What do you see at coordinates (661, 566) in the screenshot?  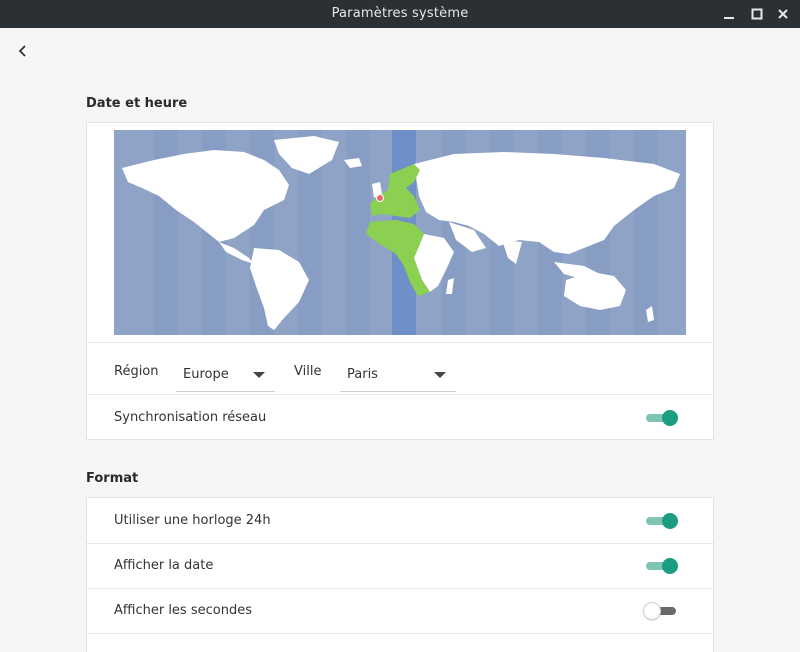 I see `format-show-date-toggle` at bounding box center [661, 566].